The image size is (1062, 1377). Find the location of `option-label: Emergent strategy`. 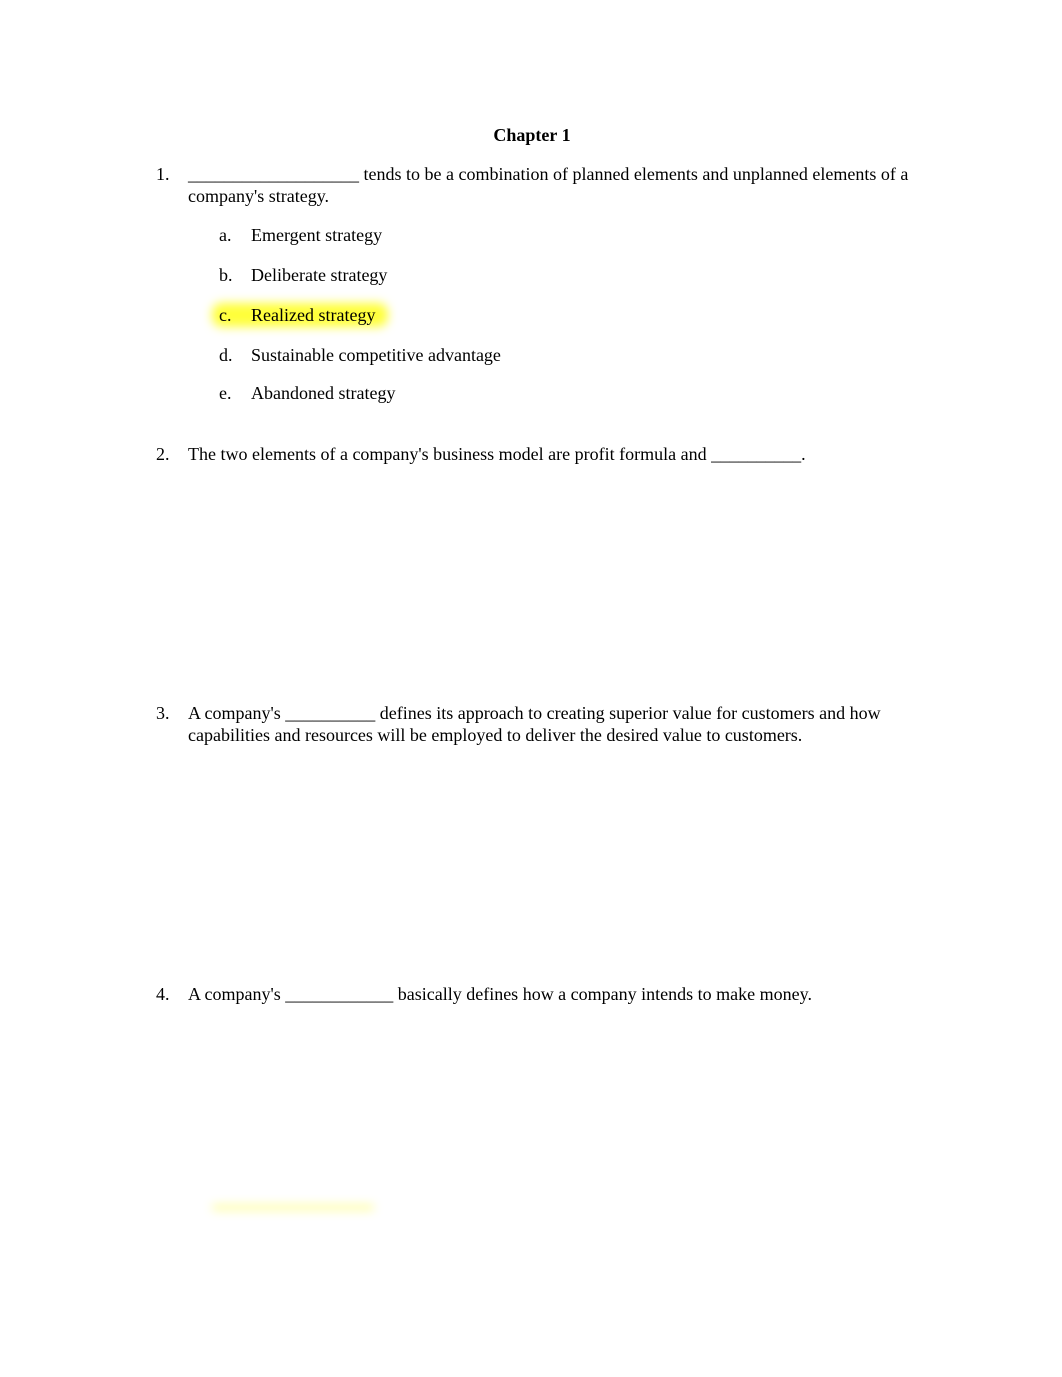

option-label: Emergent strategy is located at coordinates (317, 235).